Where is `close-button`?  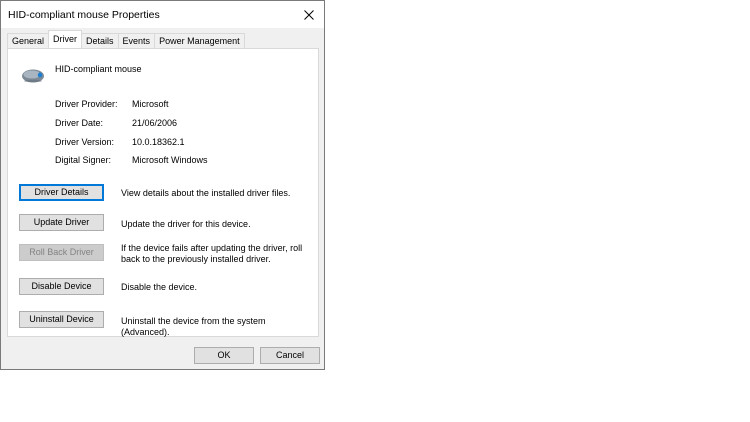 close-button is located at coordinates (309, 14).